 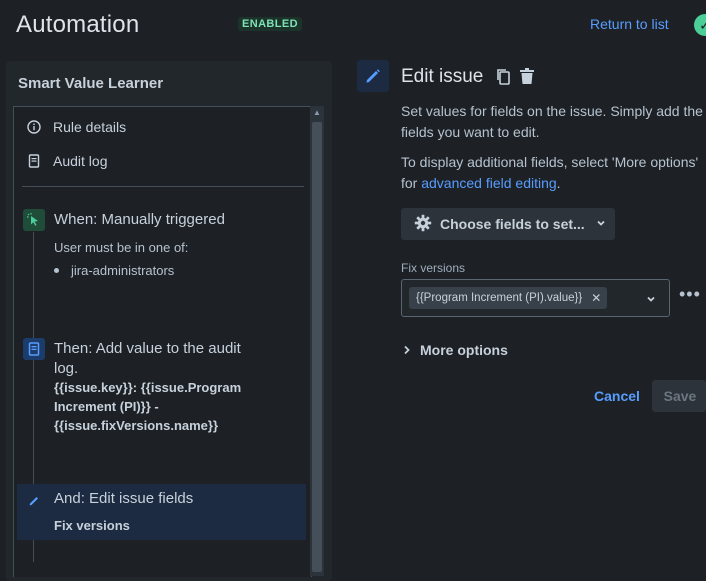 What do you see at coordinates (558, 183) in the screenshot?
I see `hint-suffix: .` at bounding box center [558, 183].